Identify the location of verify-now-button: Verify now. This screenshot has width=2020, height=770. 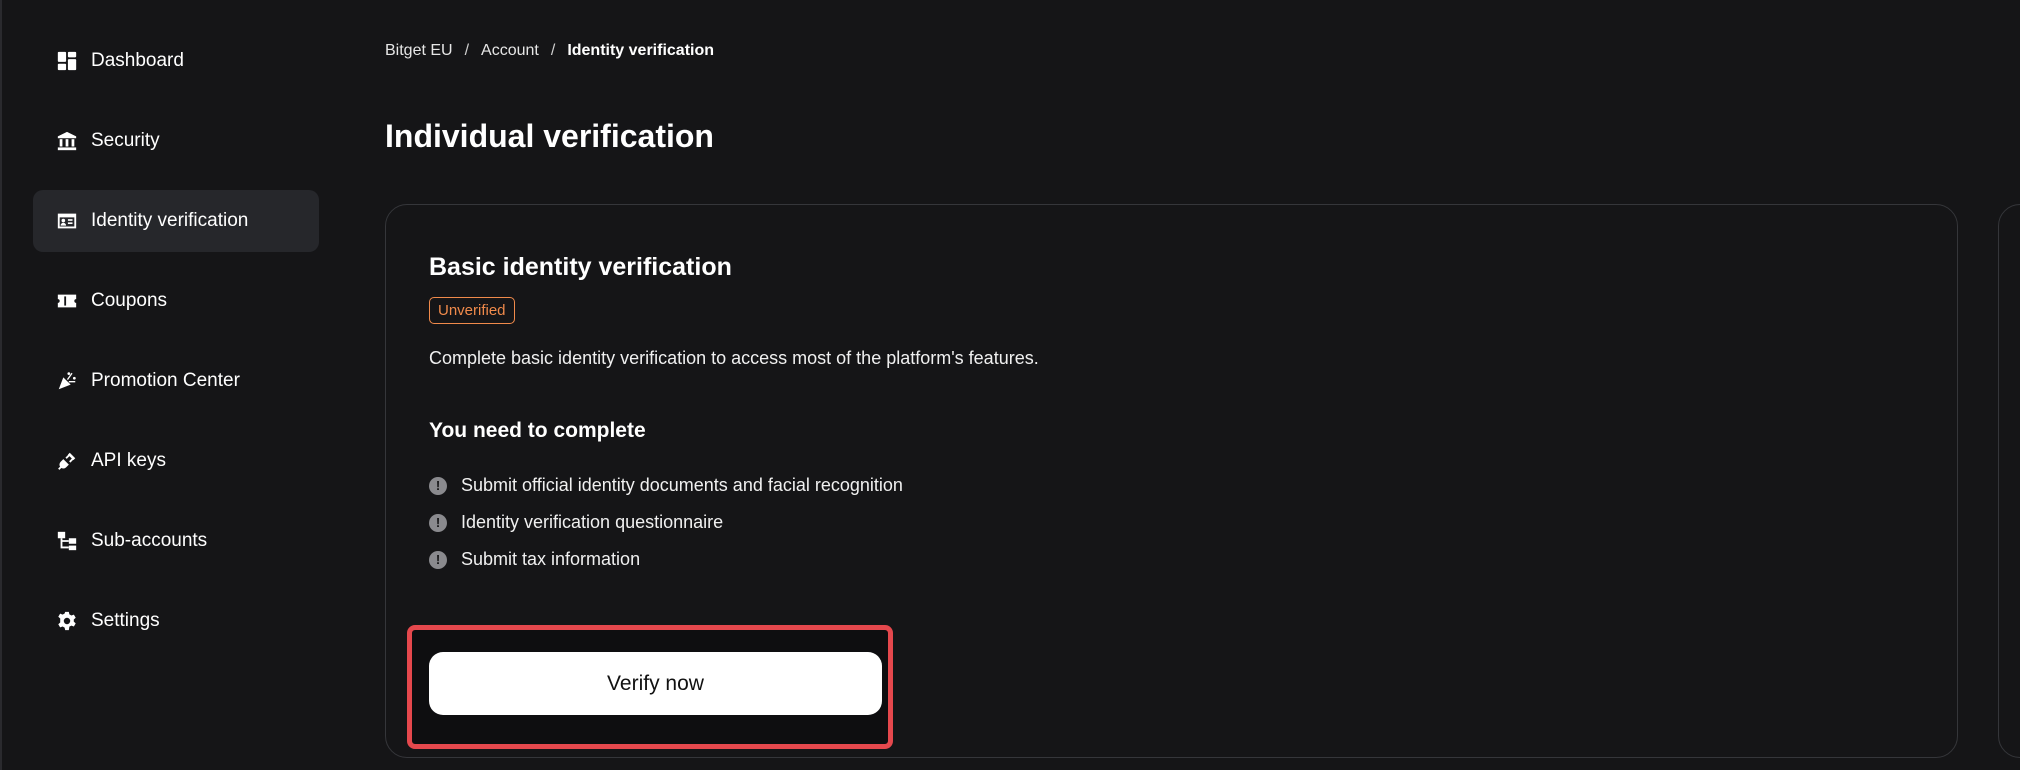
(655, 683).